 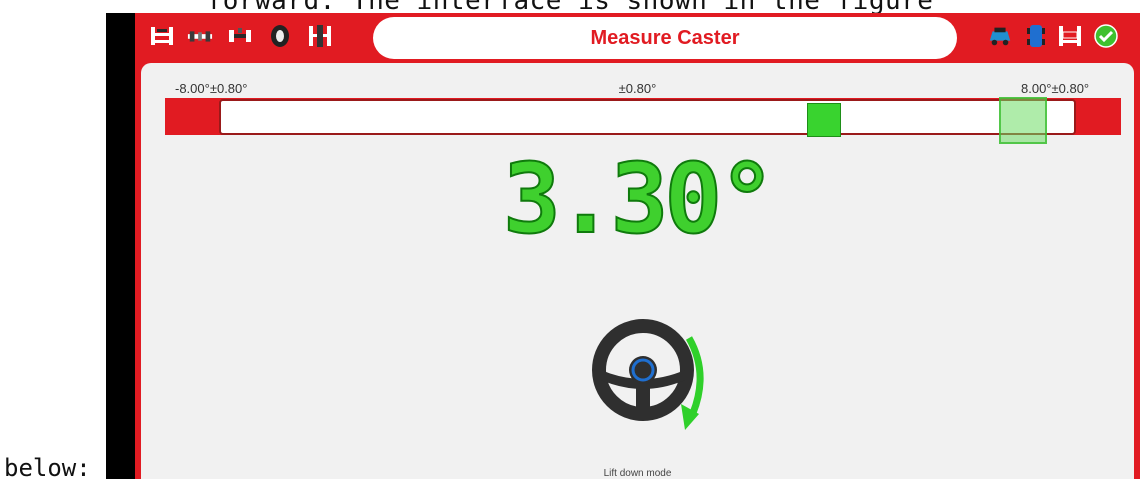 I want to click on caster-range-bar, so click(x=643, y=117).